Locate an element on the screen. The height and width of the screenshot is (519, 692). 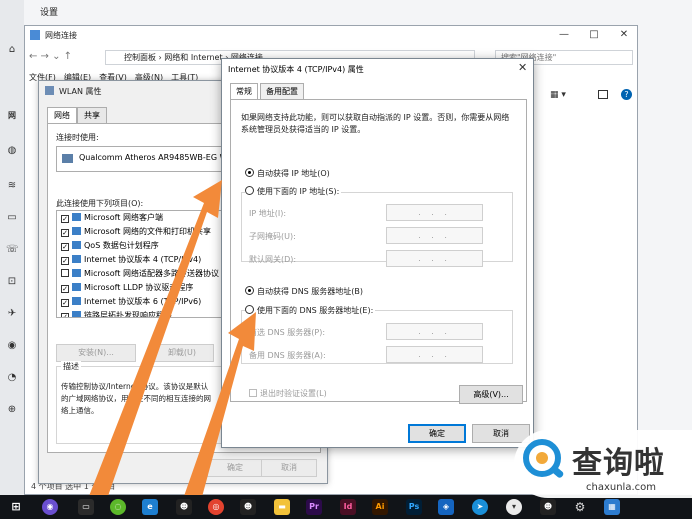
gear-icon: ⚙ is located at coordinates (580, 507).